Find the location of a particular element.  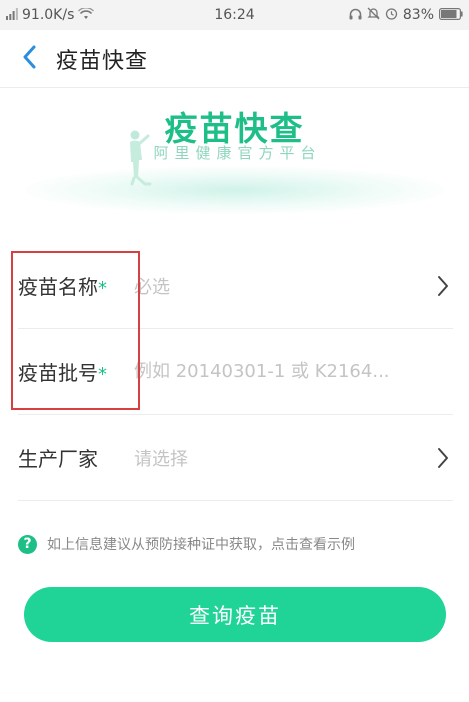

batch-number-row: 疫苗批号* is located at coordinates (235, 372).